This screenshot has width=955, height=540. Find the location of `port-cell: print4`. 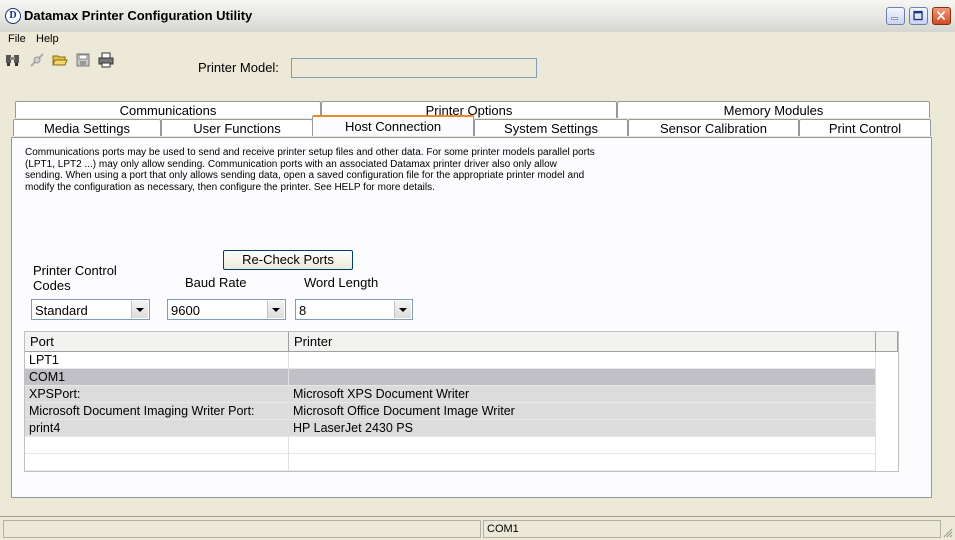

port-cell: print4 is located at coordinates (157, 428).